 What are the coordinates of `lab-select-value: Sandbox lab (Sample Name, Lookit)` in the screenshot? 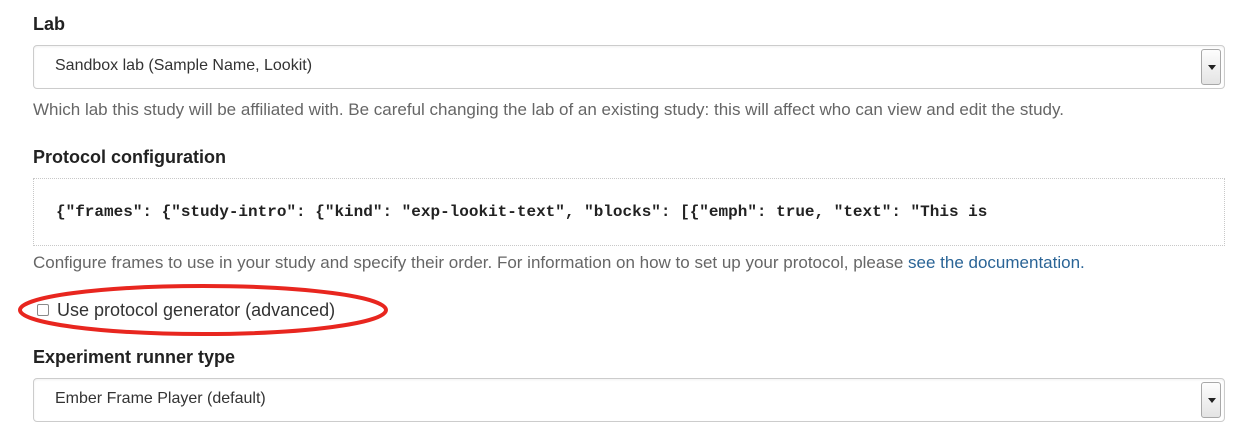 It's located at (184, 65).